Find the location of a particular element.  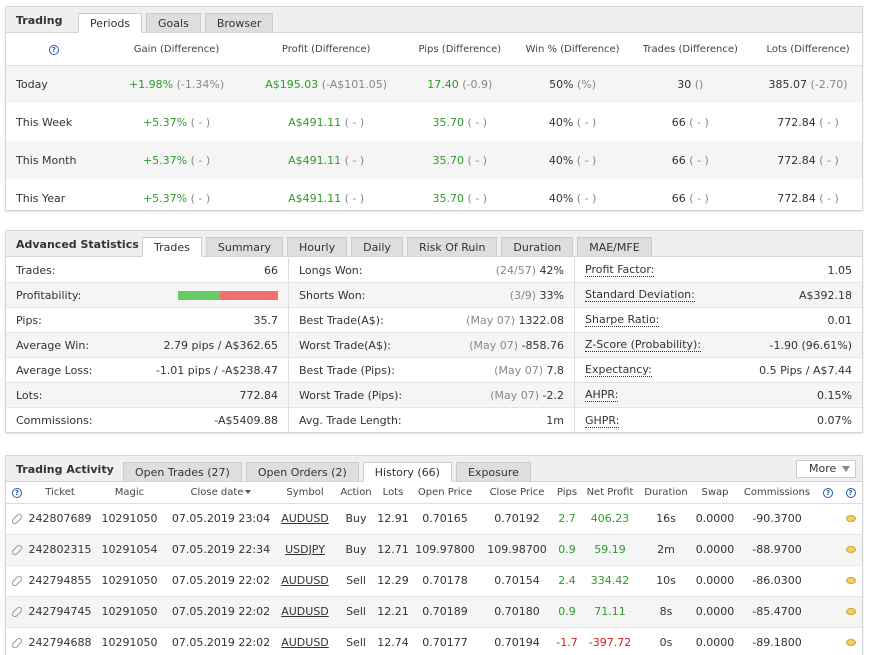

tab-mae-mfe: MAE/MFE is located at coordinates (614, 247).